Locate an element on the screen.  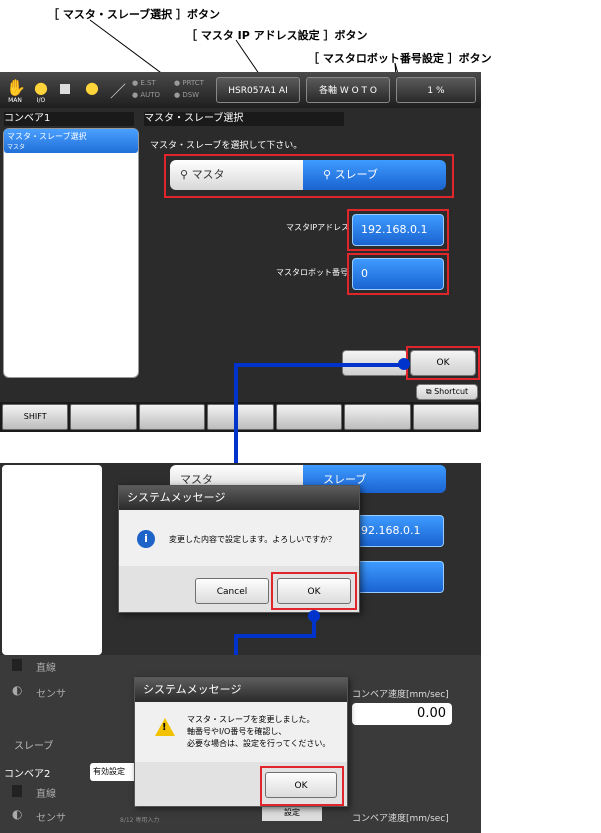
info-icon: i is located at coordinates (146, 539).